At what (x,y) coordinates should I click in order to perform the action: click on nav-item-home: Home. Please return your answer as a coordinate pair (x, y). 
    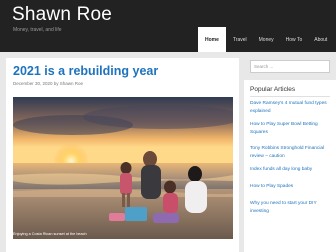
    Looking at the image, I should click on (212, 39).